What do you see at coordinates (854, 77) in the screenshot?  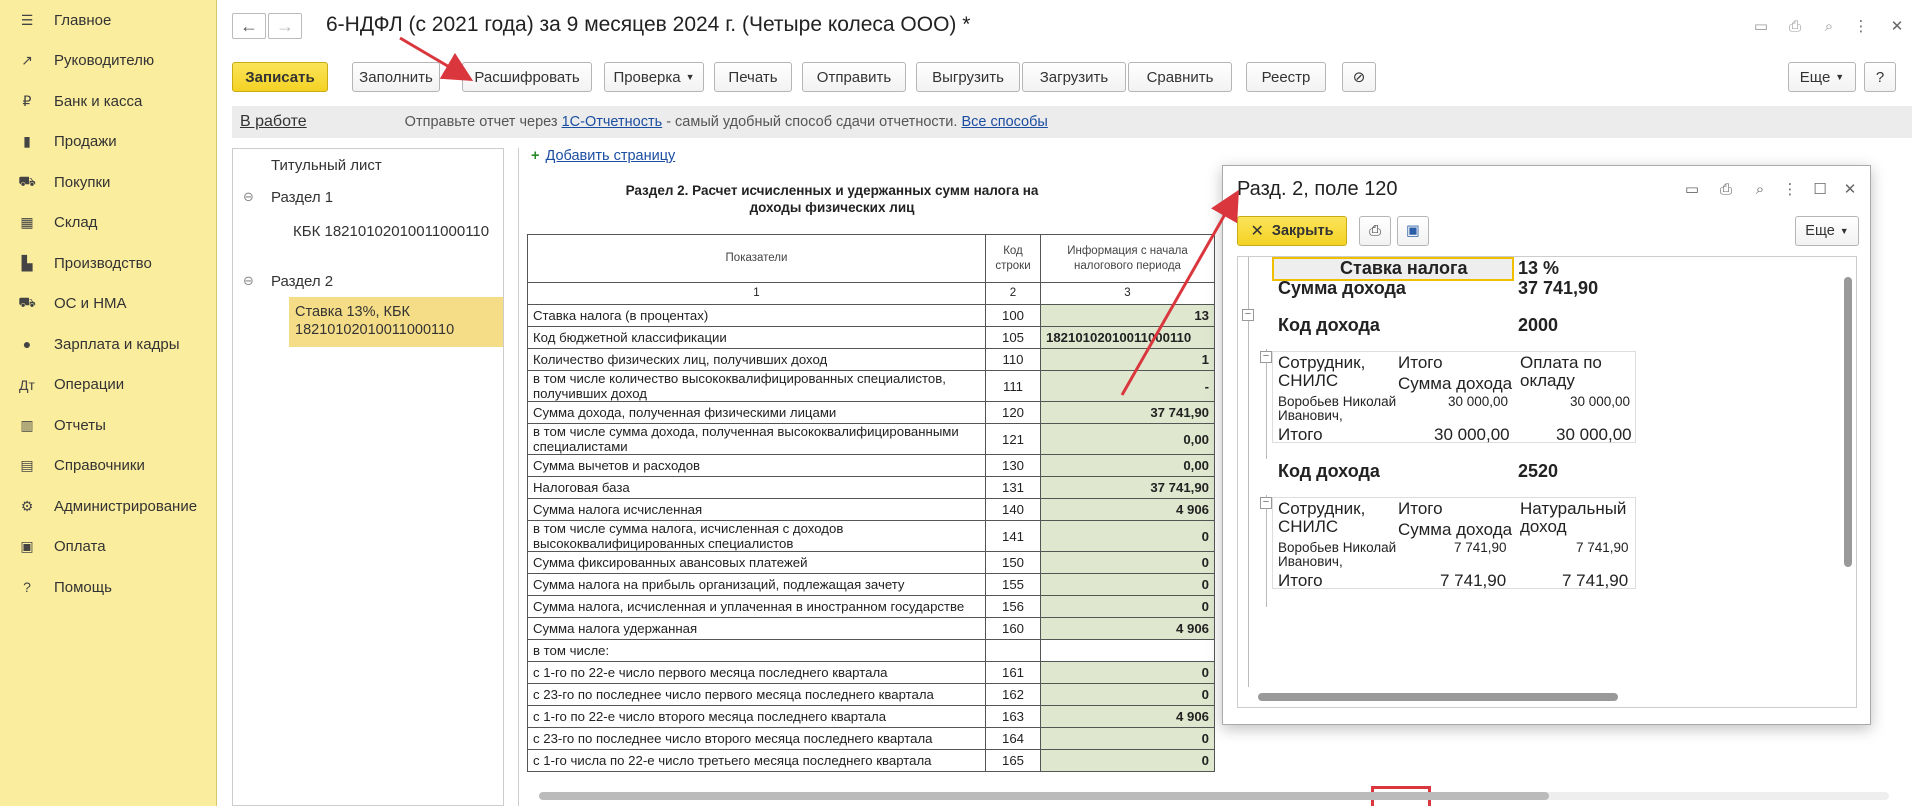 I see `send-button: Отправить` at bounding box center [854, 77].